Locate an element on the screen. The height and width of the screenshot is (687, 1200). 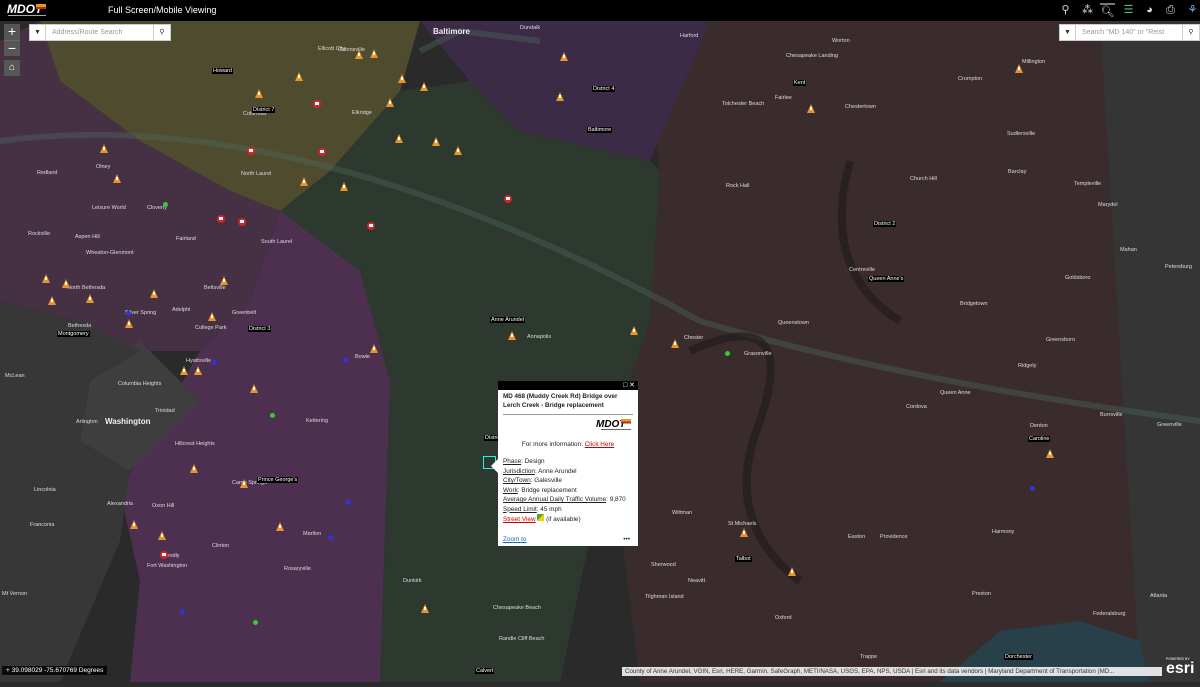
place-label: Rock Hall is located at coordinates (738, 186).